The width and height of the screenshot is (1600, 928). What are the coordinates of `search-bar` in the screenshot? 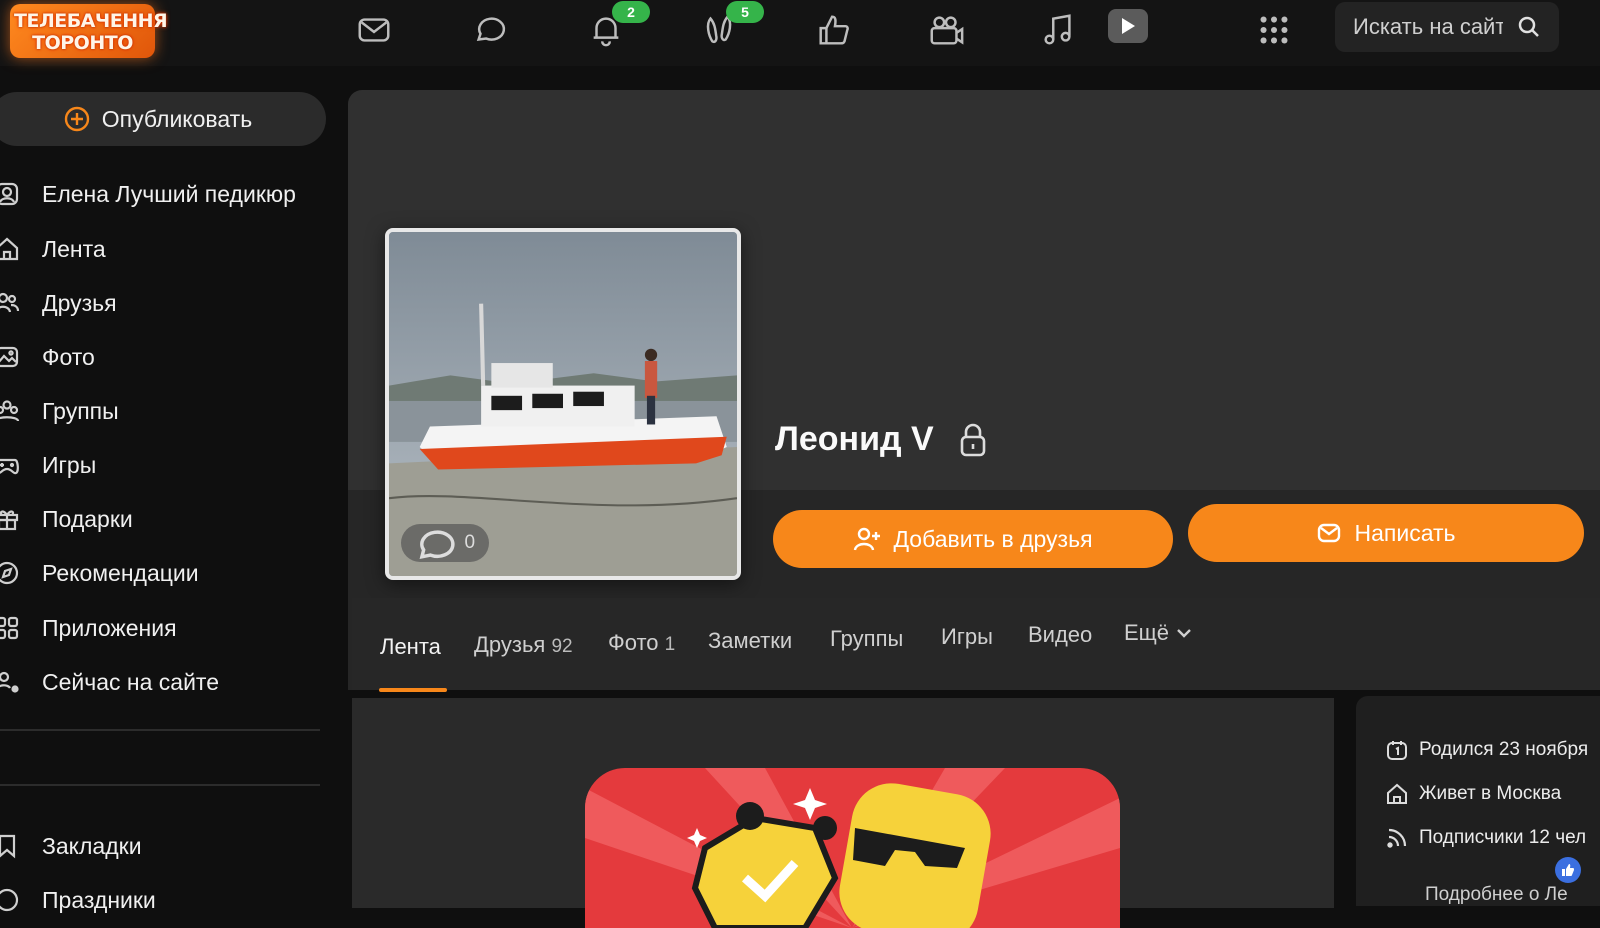 It's located at (1447, 27).